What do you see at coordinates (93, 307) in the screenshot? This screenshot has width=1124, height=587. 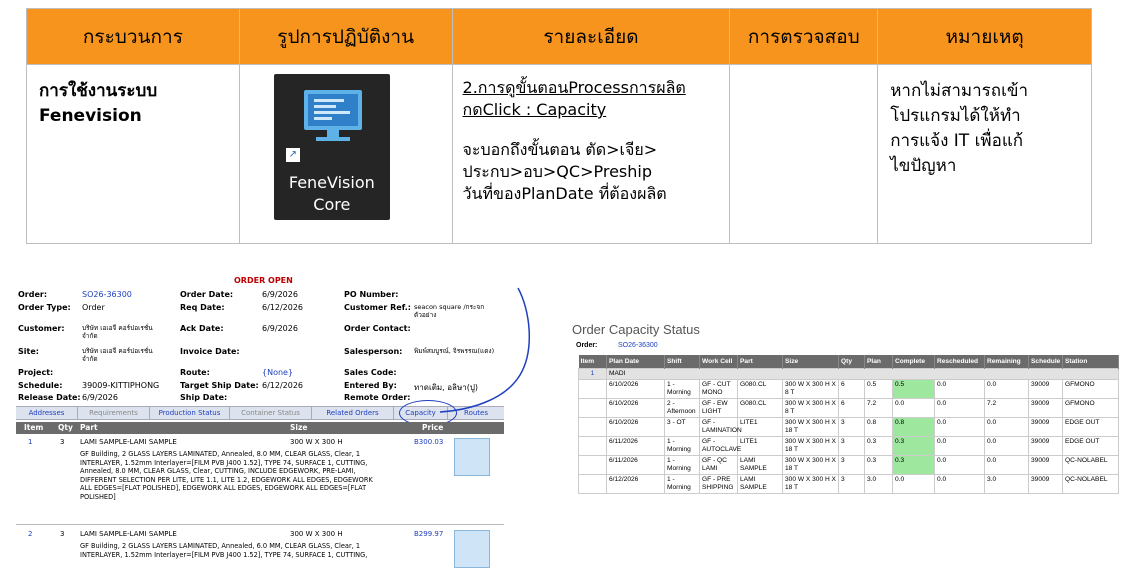 I see `order-type-value: Order` at bounding box center [93, 307].